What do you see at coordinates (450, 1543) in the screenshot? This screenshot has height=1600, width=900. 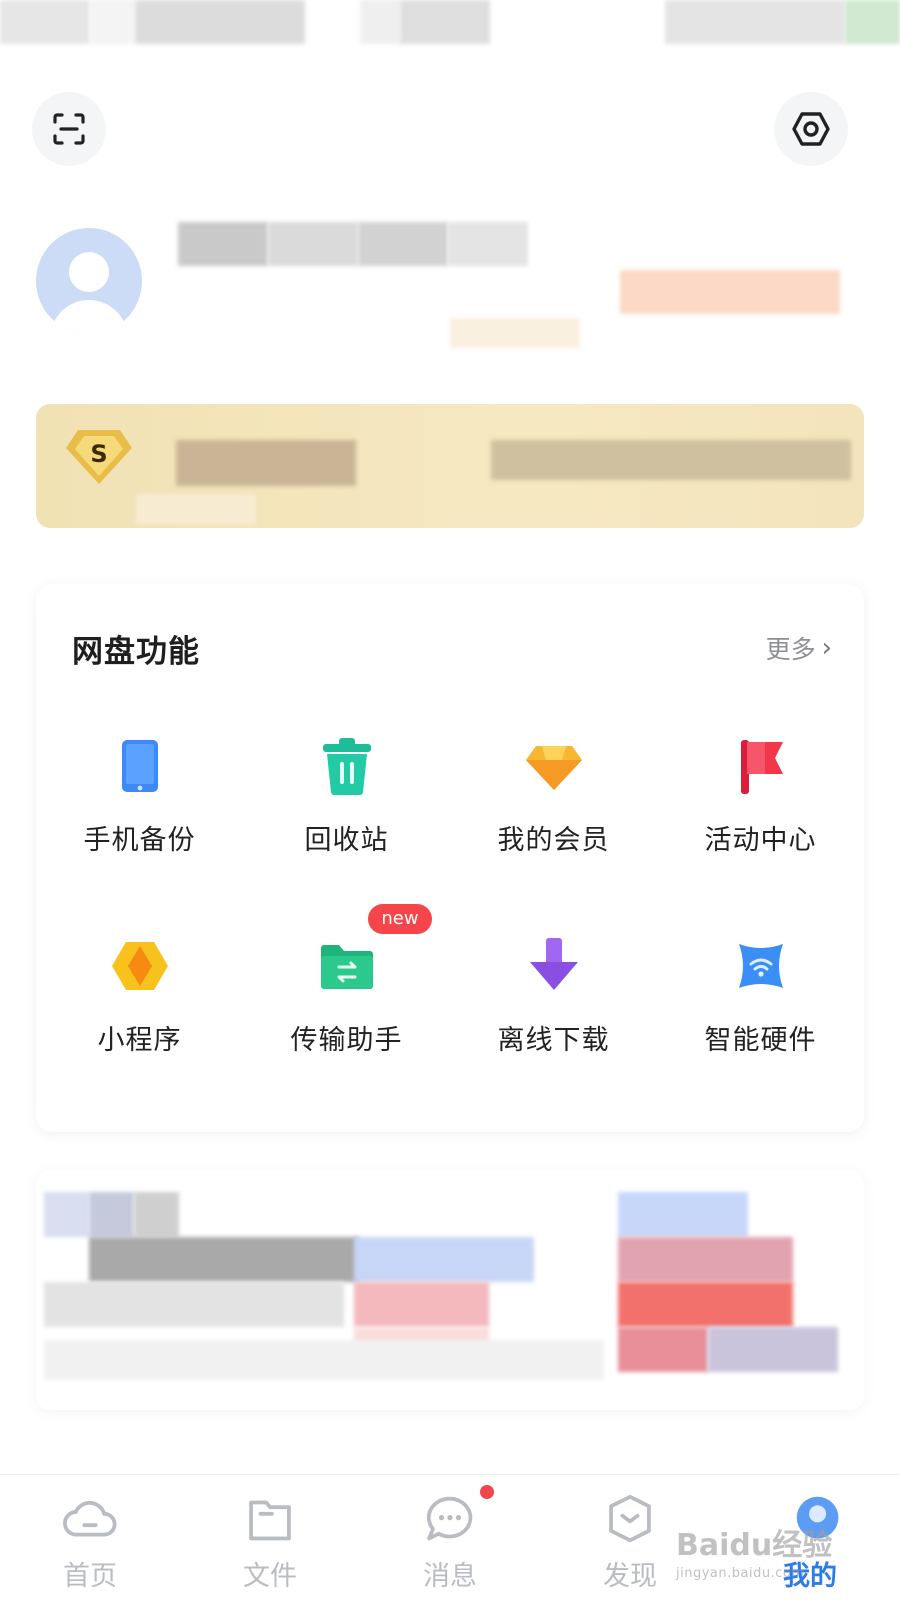 I see `nav-messages: 消息` at bounding box center [450, 1543].